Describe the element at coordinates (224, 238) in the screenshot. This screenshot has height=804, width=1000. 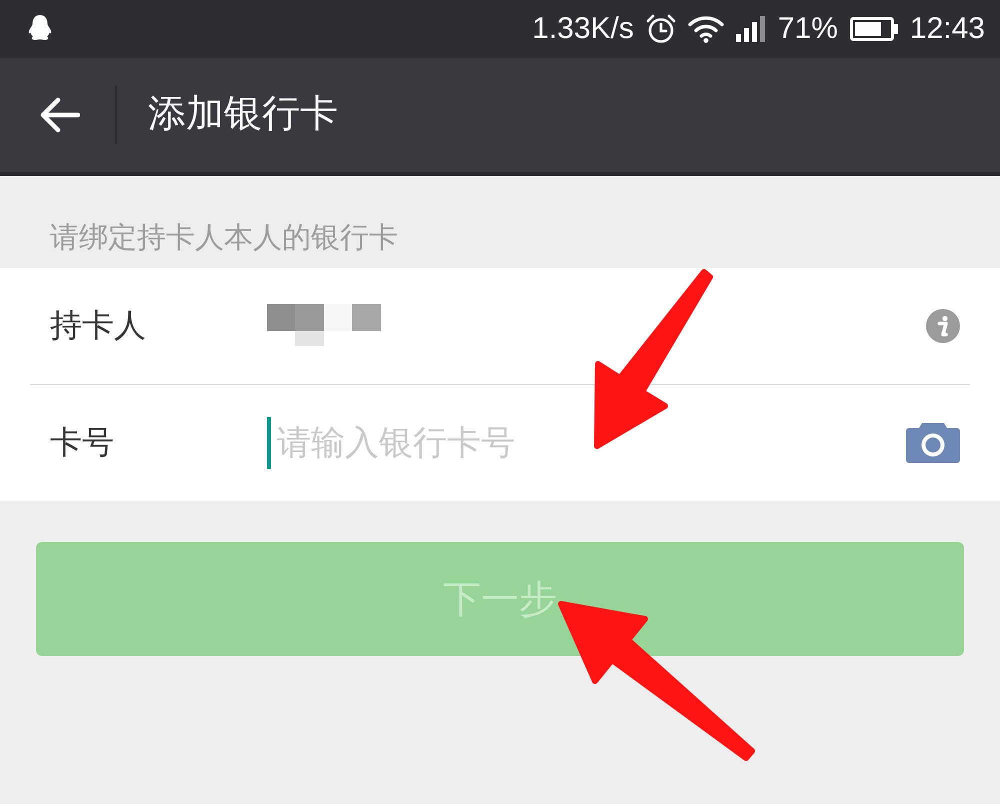
I see `hint-text: 请绑定持卡人本人的银行卡` at that location.